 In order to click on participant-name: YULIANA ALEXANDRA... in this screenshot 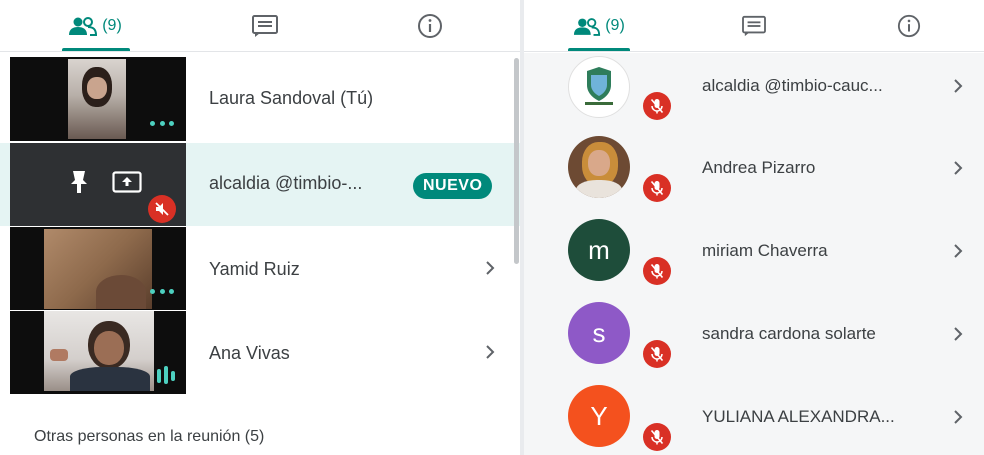, I will do `click(798, 416)`.